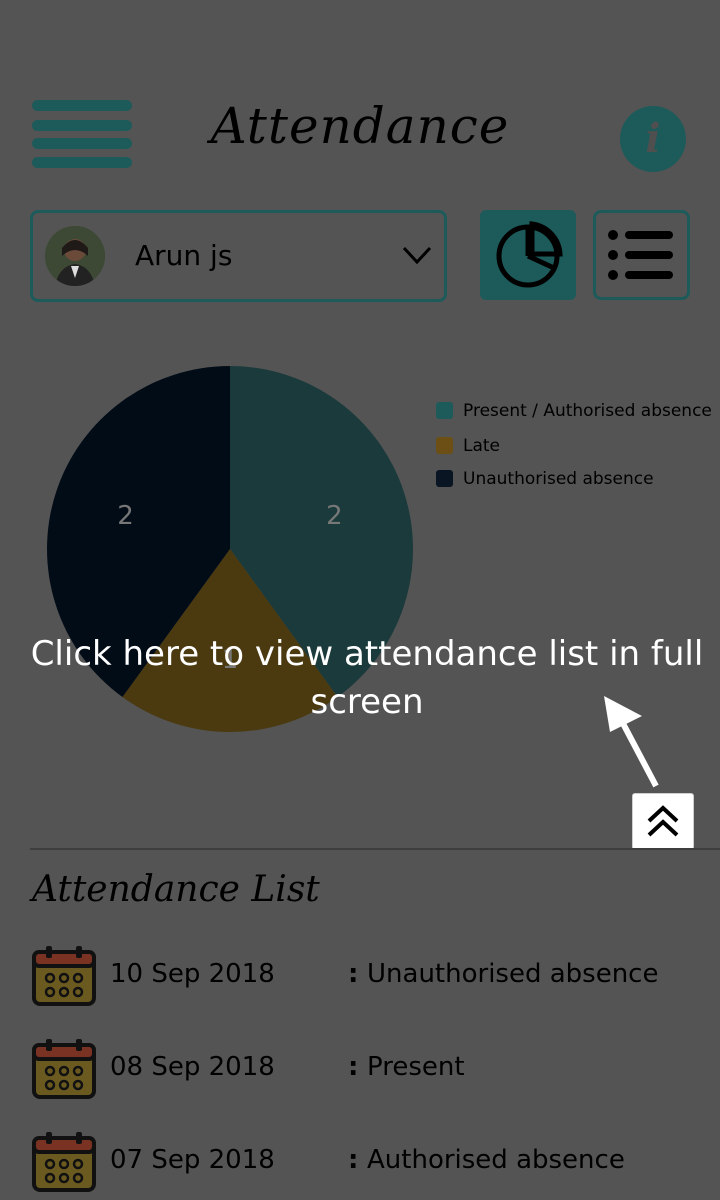  I want to click on divider, so click(375, 849).